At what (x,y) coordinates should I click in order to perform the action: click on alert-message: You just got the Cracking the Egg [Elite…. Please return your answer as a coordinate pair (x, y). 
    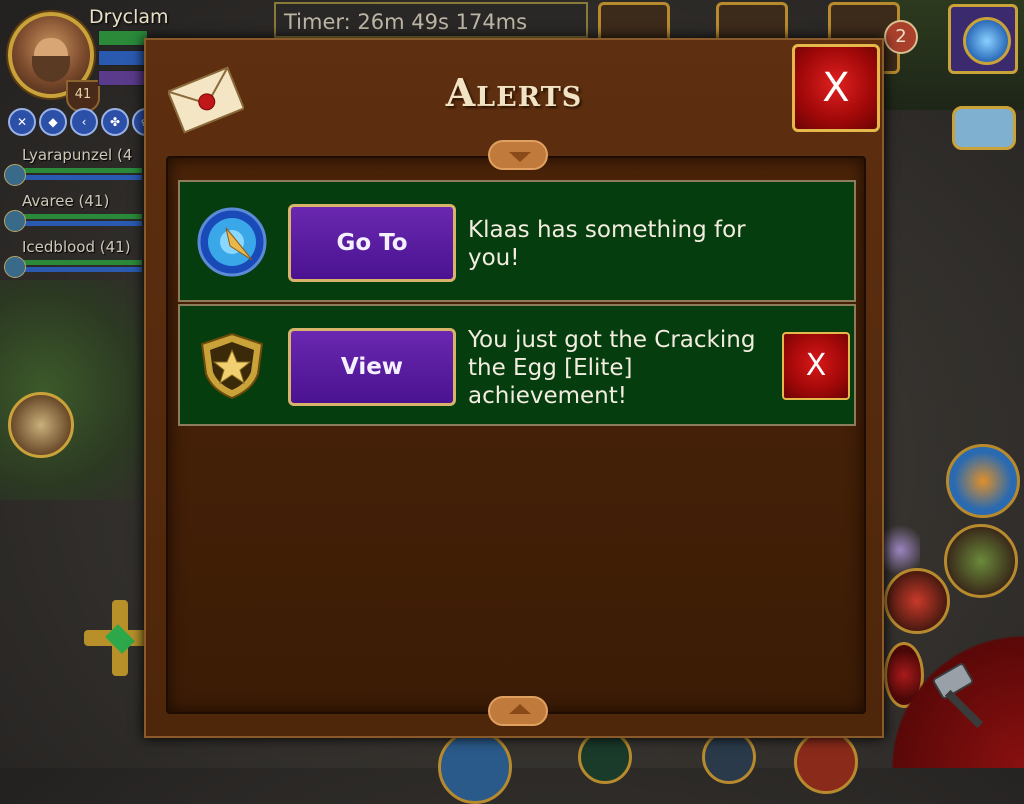
    Looking at the image, I should click on (612, 368).